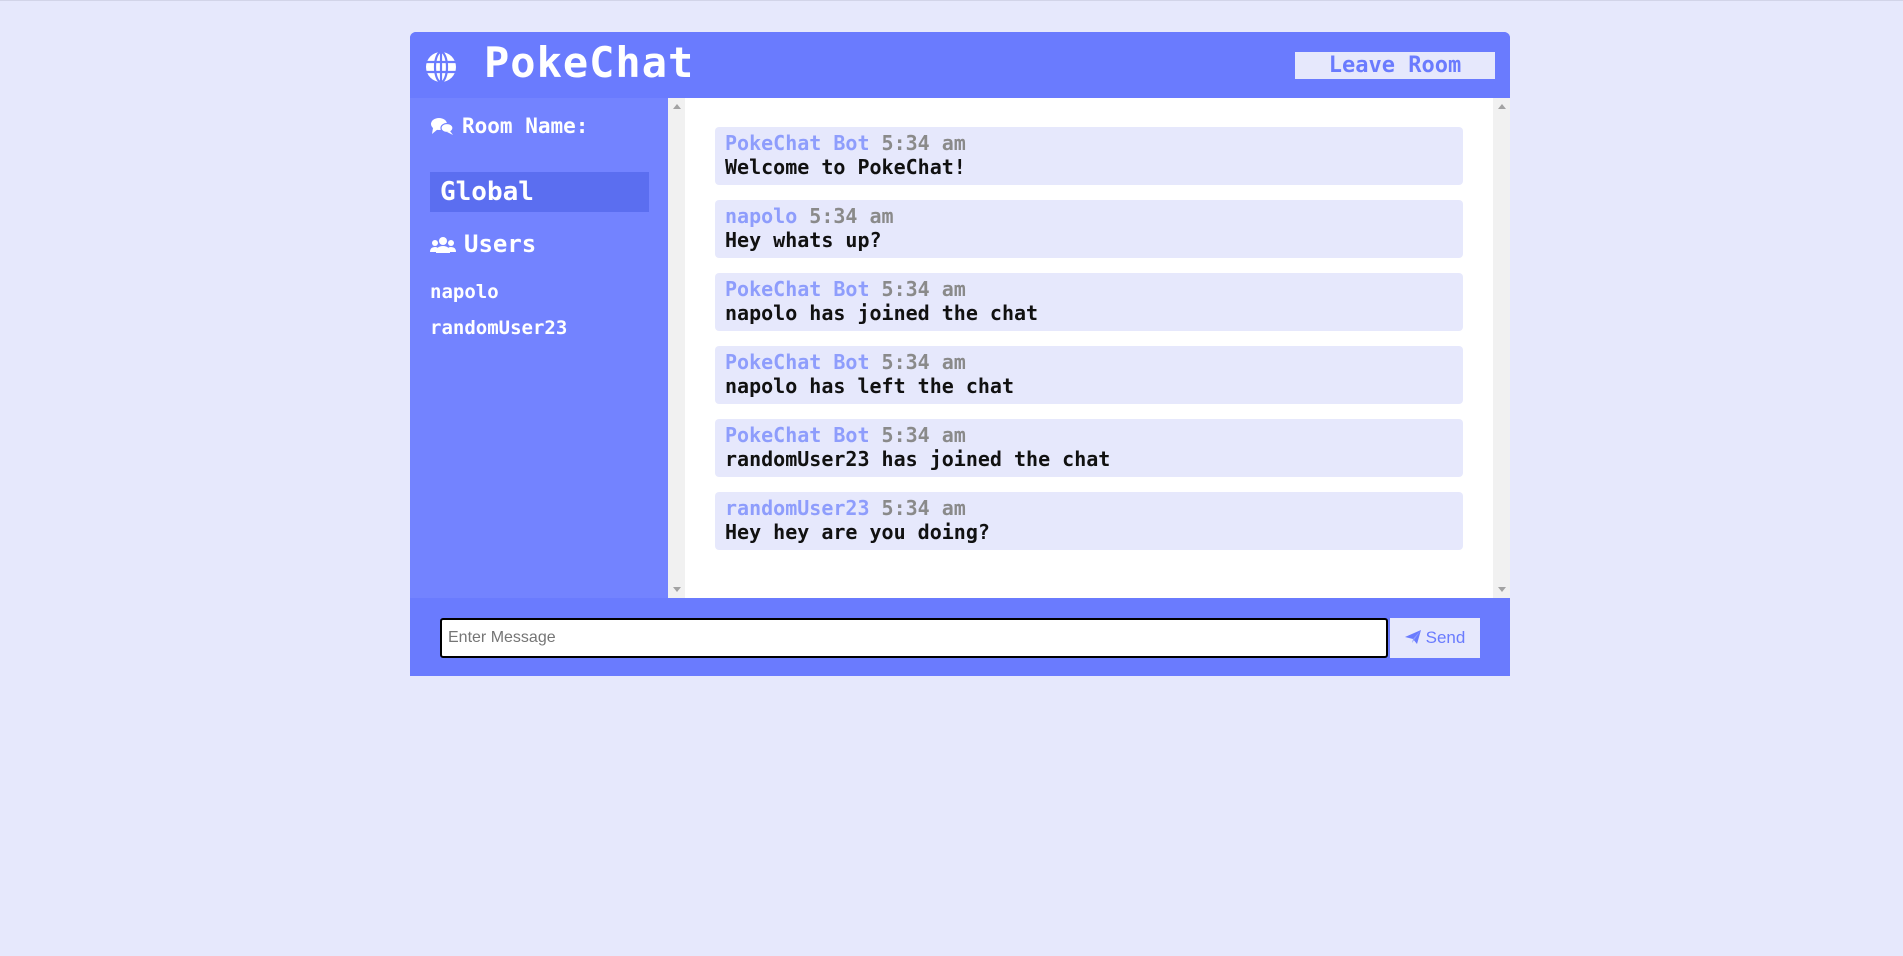  What do you see at coordinates (882, 313) in the screenshot?
I see `message-text: napolo has joined the chat` at bounding box center [882, 313].